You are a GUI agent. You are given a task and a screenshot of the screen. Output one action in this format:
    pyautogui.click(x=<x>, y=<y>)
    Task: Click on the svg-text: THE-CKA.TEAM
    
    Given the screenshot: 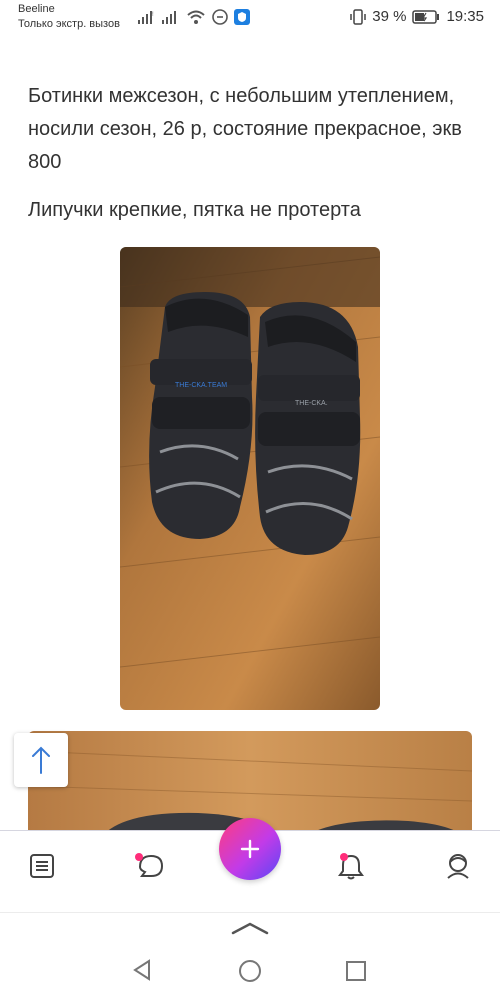 What is the action you would take?
    pyautogui.click(x=201, y=385)
    